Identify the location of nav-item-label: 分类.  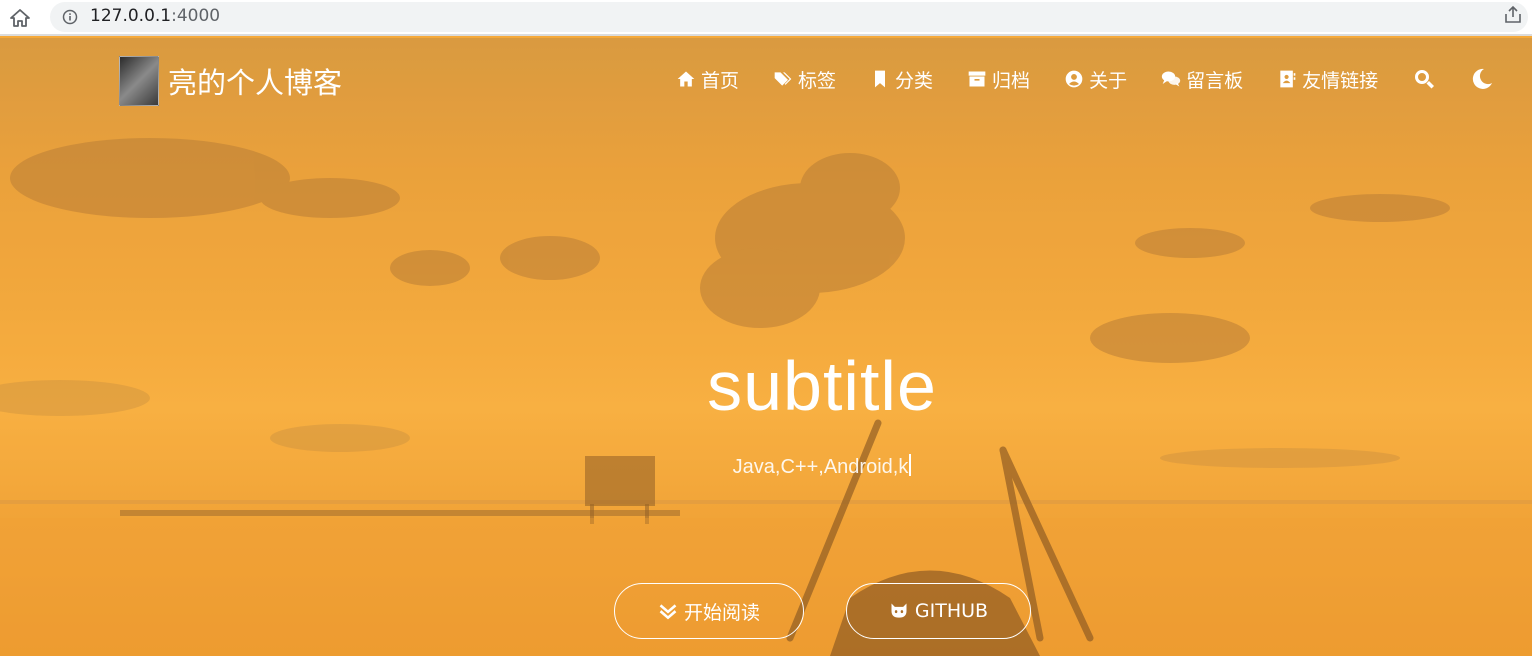
(914, 80).